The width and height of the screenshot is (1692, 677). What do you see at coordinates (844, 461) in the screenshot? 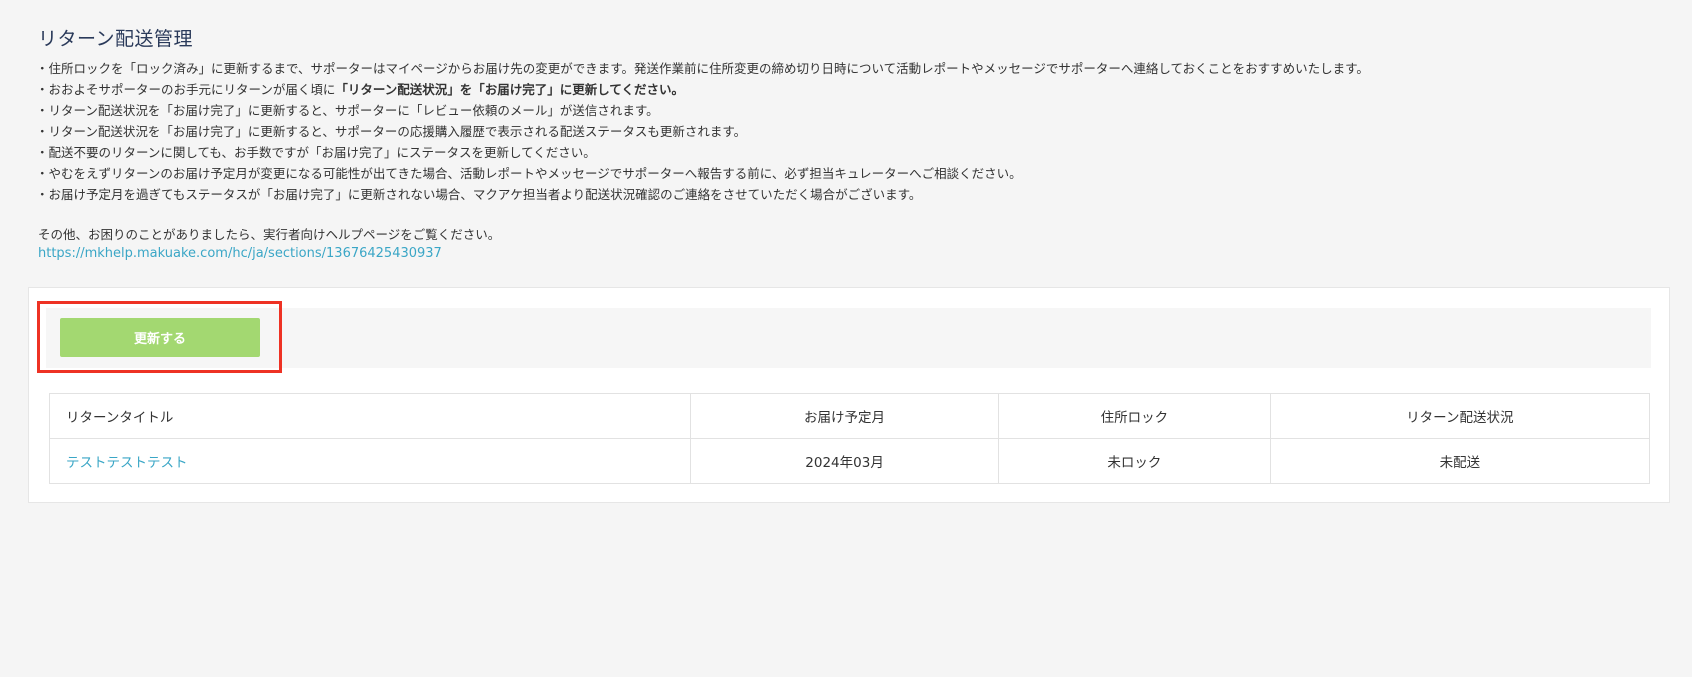
I see `cell-delivery-month: 2024年03月` at bounding box center [844, 461].